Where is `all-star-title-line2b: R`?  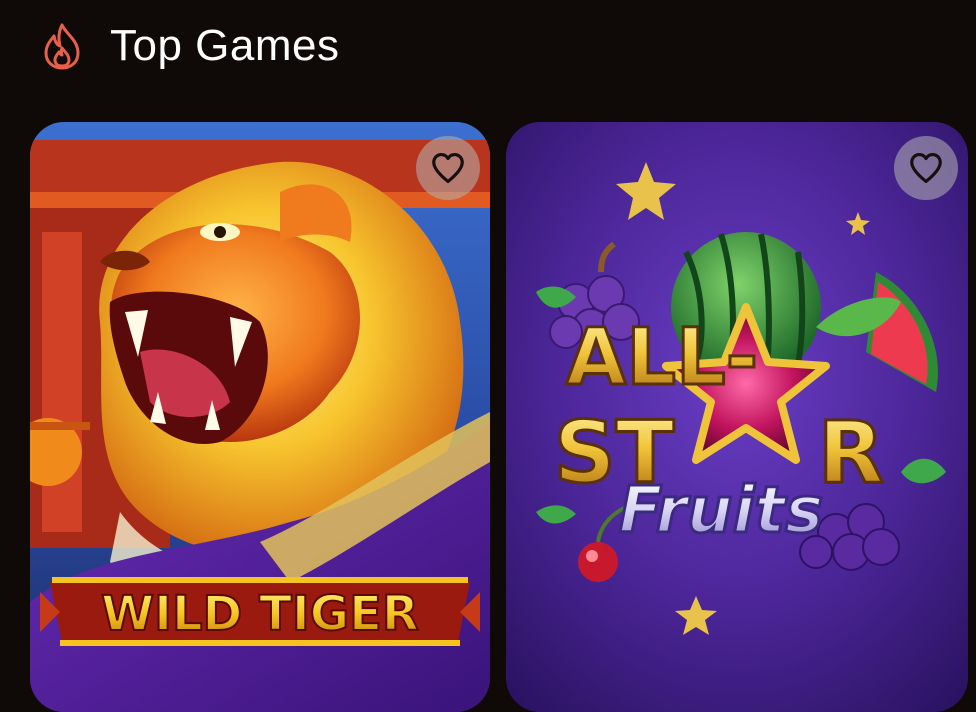 all-star-title-line2b: R is located at coordinates (851, 453).